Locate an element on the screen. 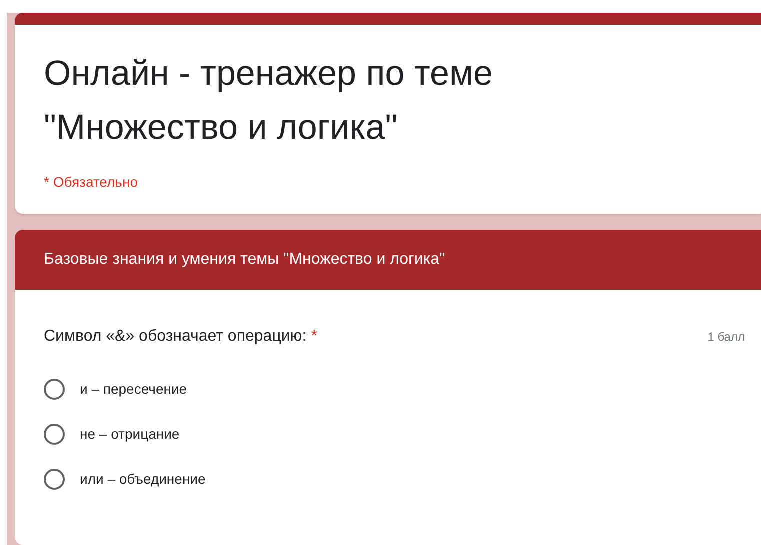 The height and width of the screenshot is (545, 761). required-note: * Обязательно is located at coordinates (91, 182).